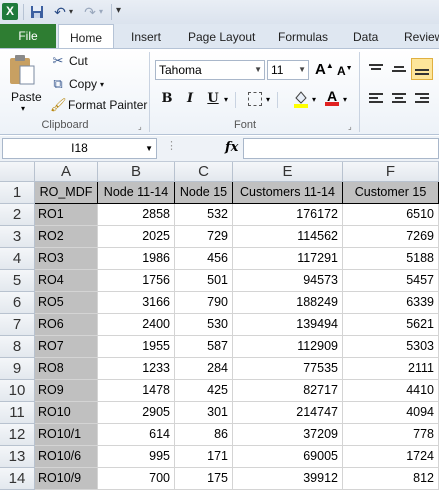  Describe the element at coordinates (66, 259) in the screenshot. I see `row-label-cell: RO3` at that location.